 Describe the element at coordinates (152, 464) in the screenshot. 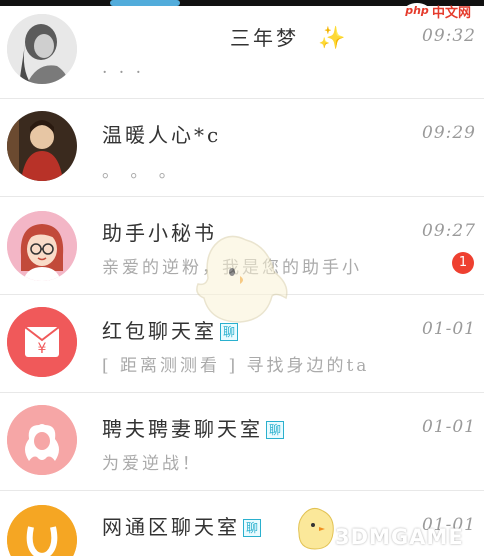

I see `chat-preview: 为爱逆战！` at that location.